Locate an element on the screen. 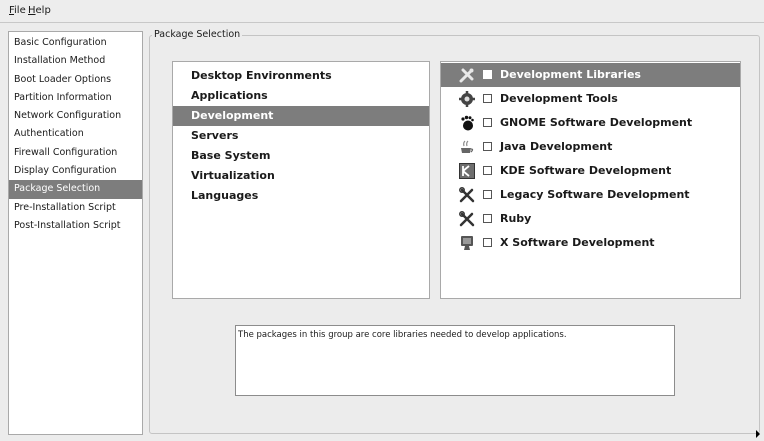 This screenshot has width=764, height=441. package-row-legacy-software-development: Legacy Software Development is located at coordinates (590, 195).